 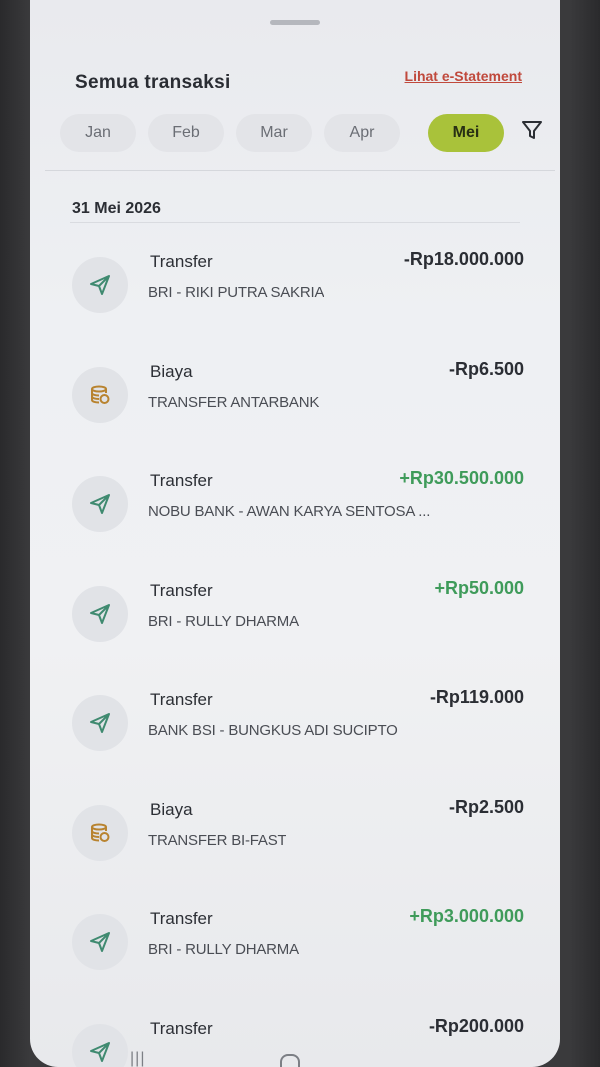 What do you see at coordinates (466, 133) in the screenshot?
I see `month-tab-mei: Mei` at bounding box center [466, 133].